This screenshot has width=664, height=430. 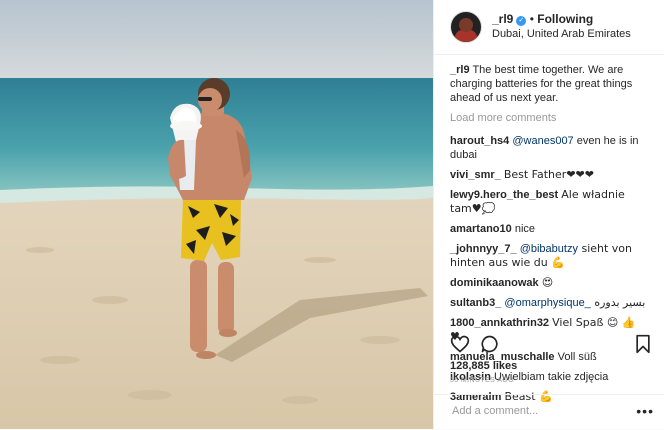 What do you see at coordinates (561, 34) in the screenshot?
I see `location-link: Dubai, United Arab Emirates` at bounding box center [561, 34].